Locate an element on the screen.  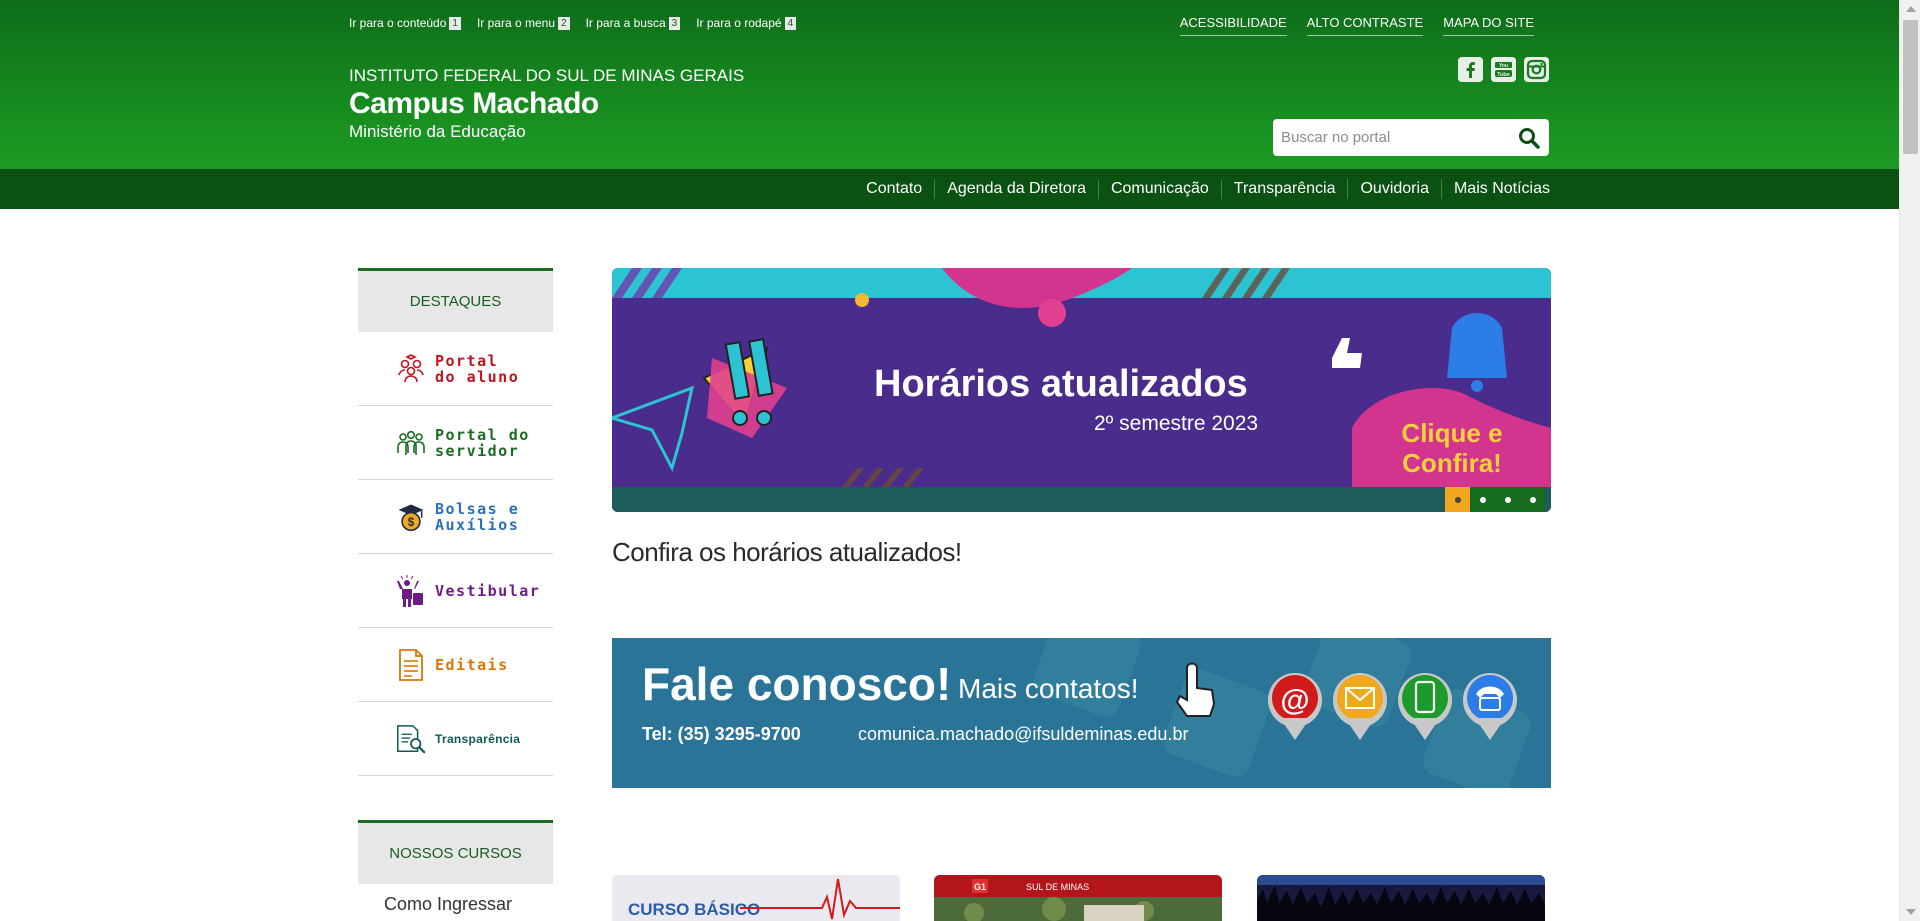
news-cards: CURSO BÁSICO G1 SUL DE MINAS is located at coordinates (1081, 898).